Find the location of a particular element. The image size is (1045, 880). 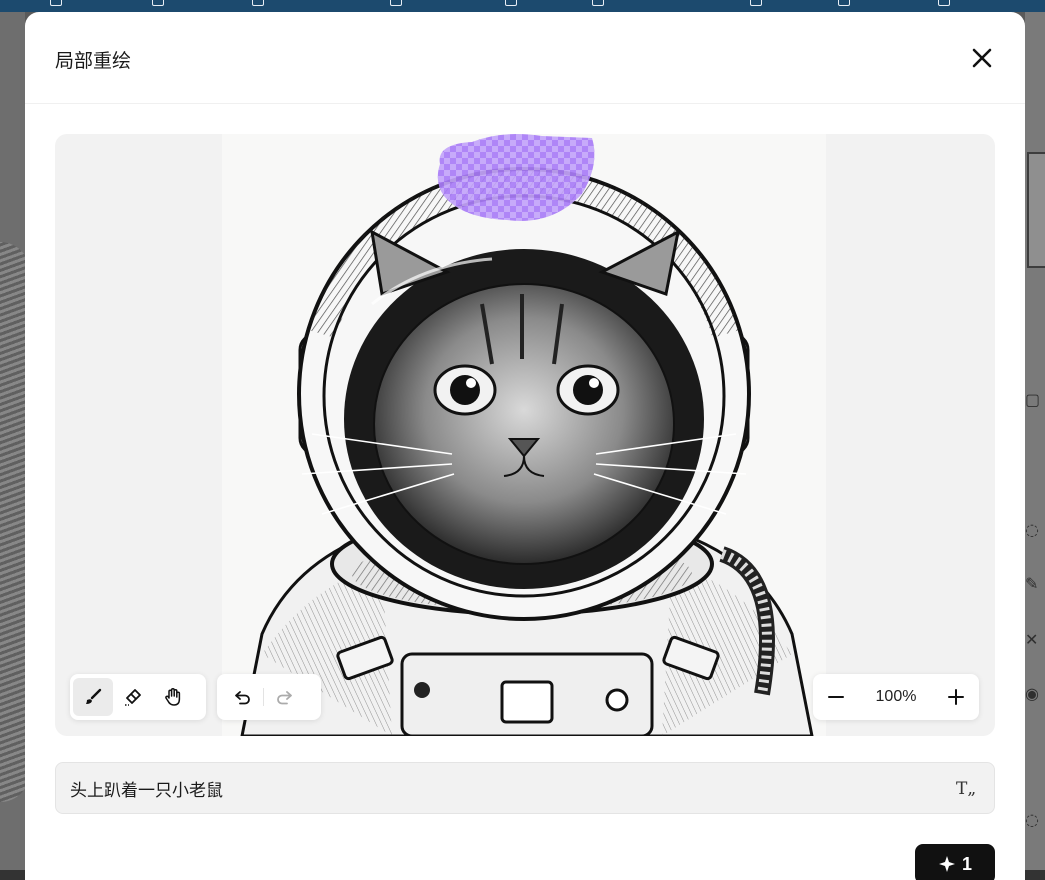

prompt-field: T„ is located at coordinates (525, 788).